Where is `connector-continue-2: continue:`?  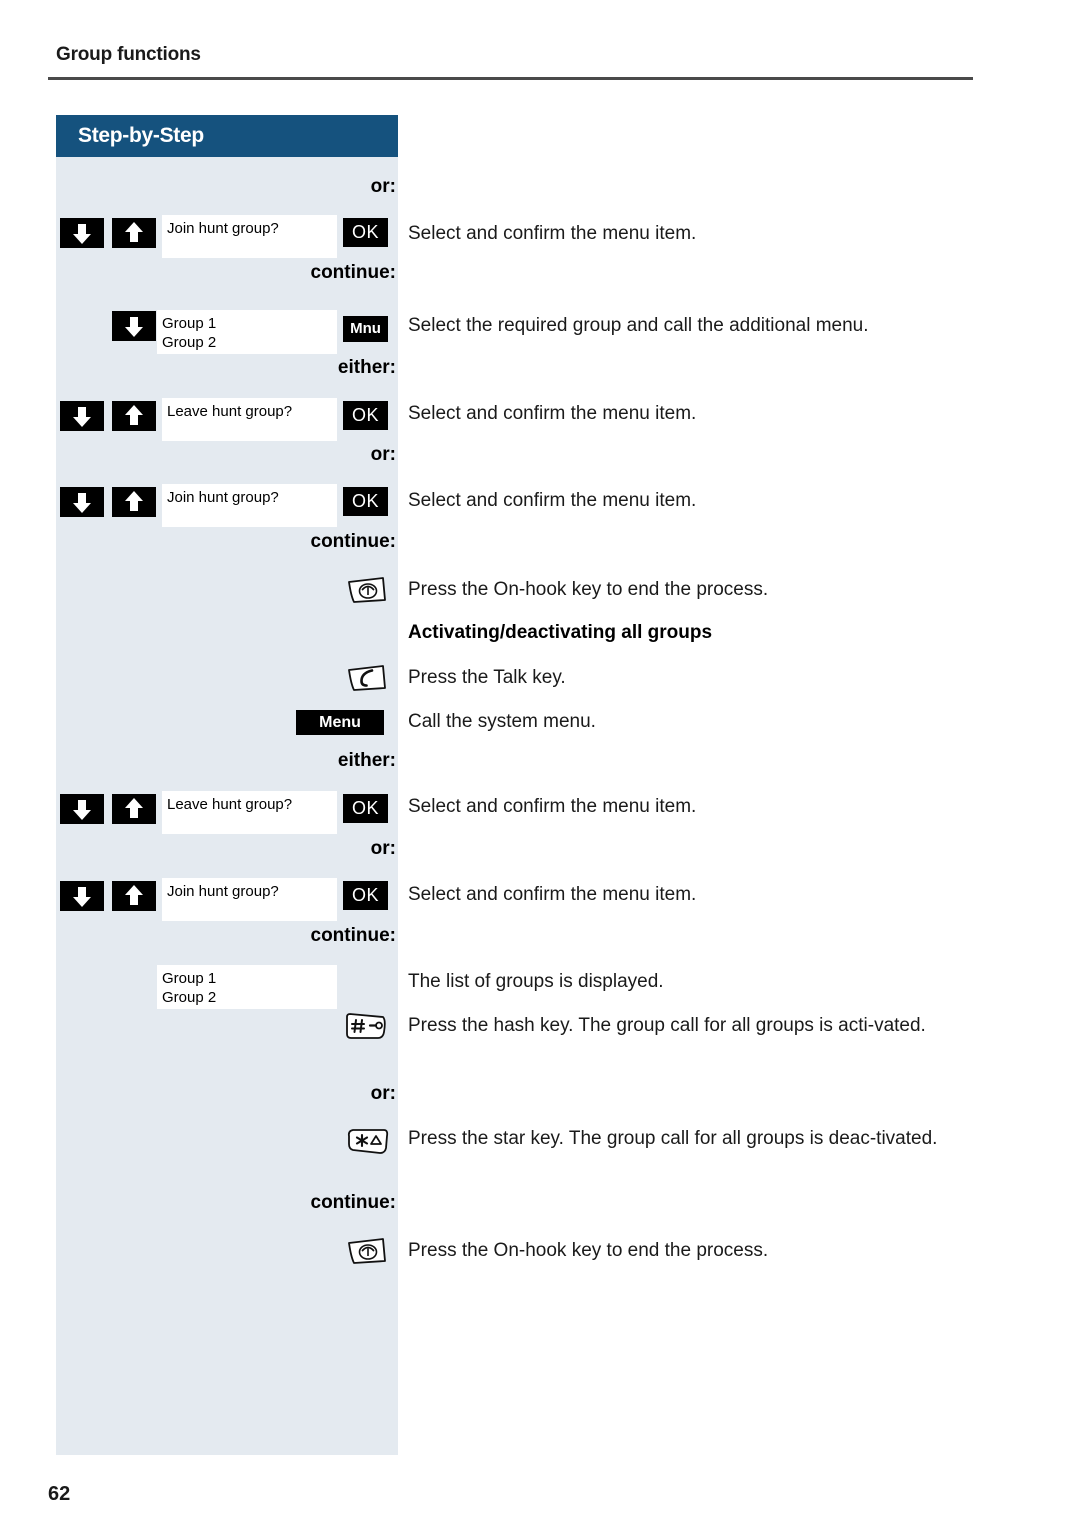
connector-continue-2: continue: is located at coordinates (353, 541).